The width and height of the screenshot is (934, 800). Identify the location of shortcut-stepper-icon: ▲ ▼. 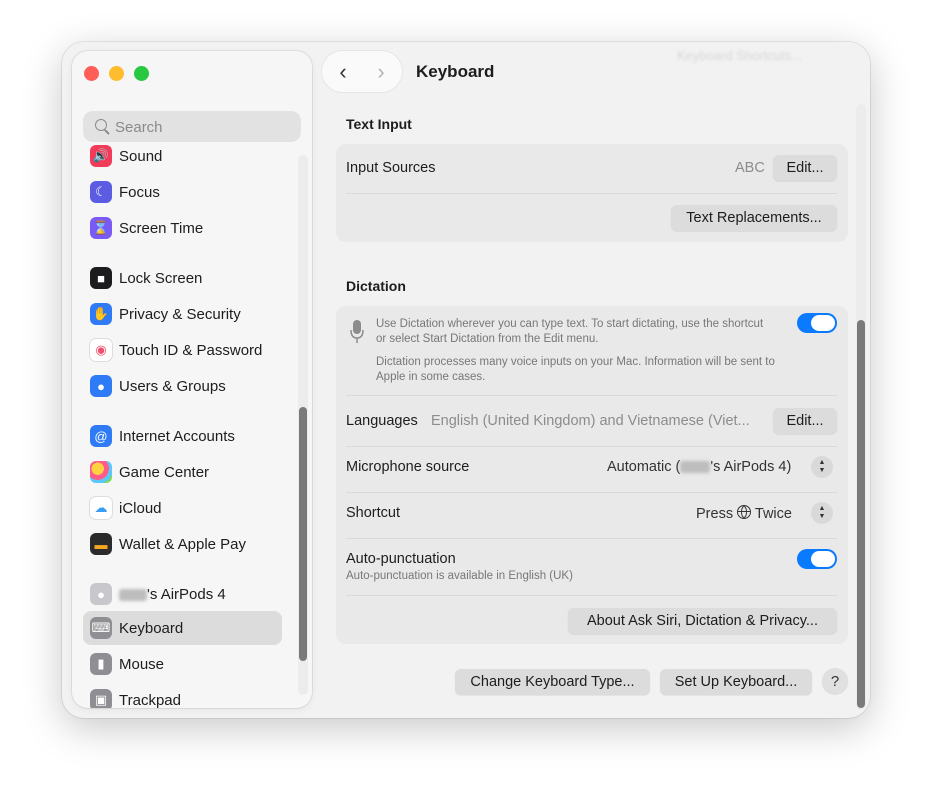
(822, 513).